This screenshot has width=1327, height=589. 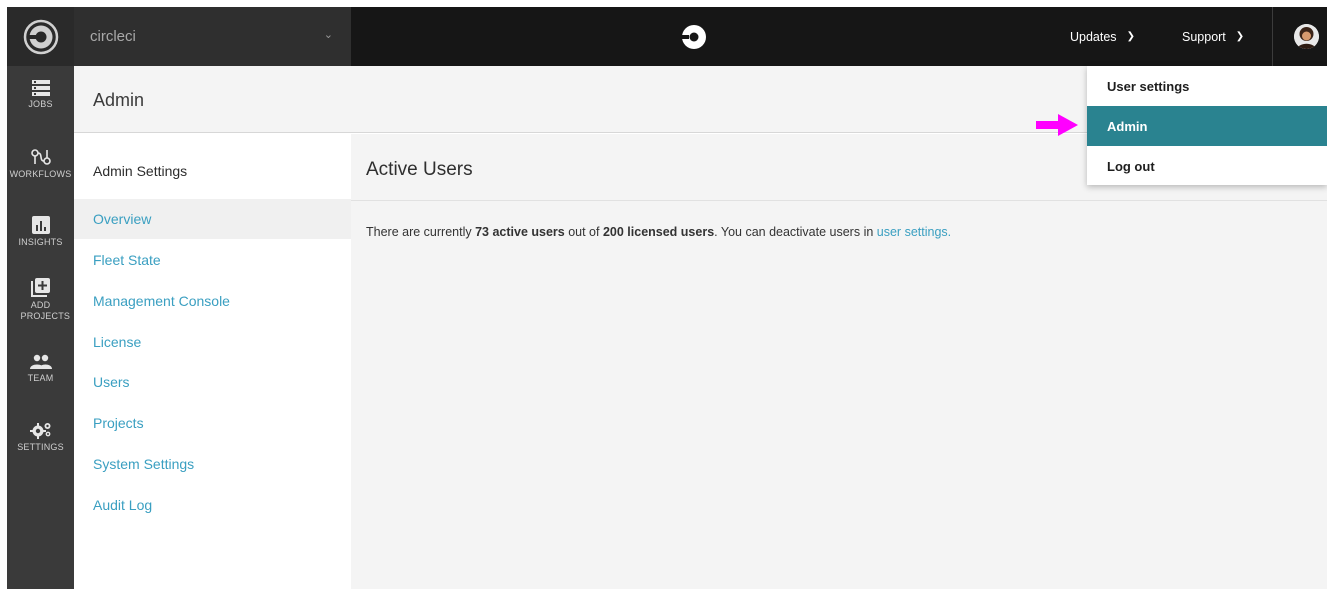 I want to click on insights-icon, so click(x=40, y=225).